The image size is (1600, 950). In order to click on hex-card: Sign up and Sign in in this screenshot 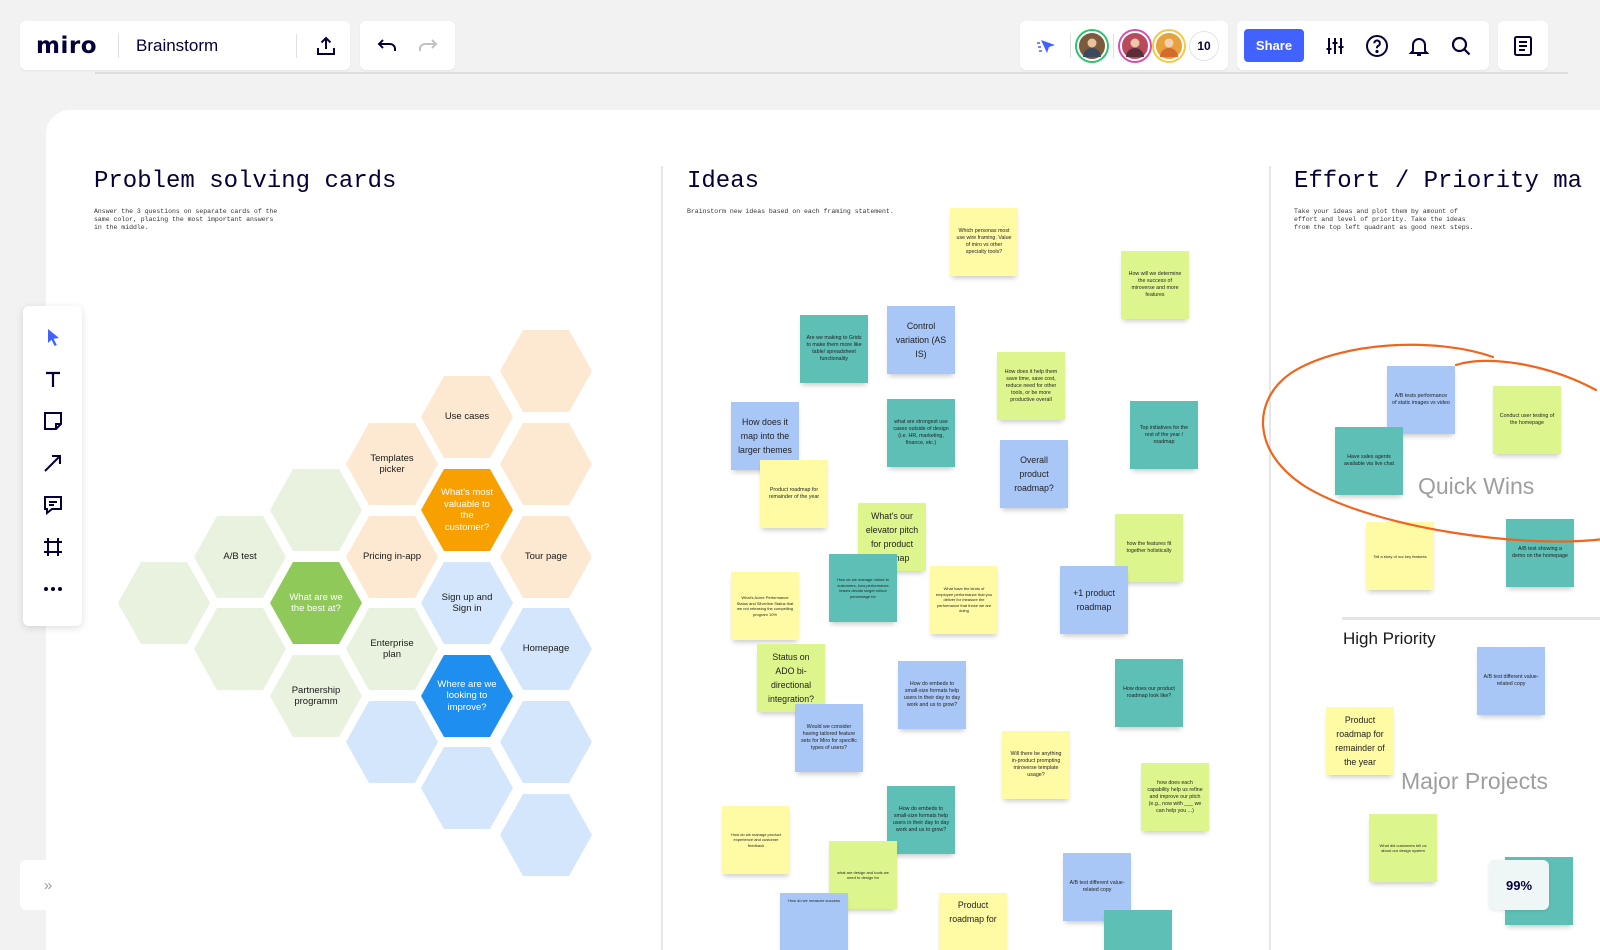, I will do `click(467, 603)`.